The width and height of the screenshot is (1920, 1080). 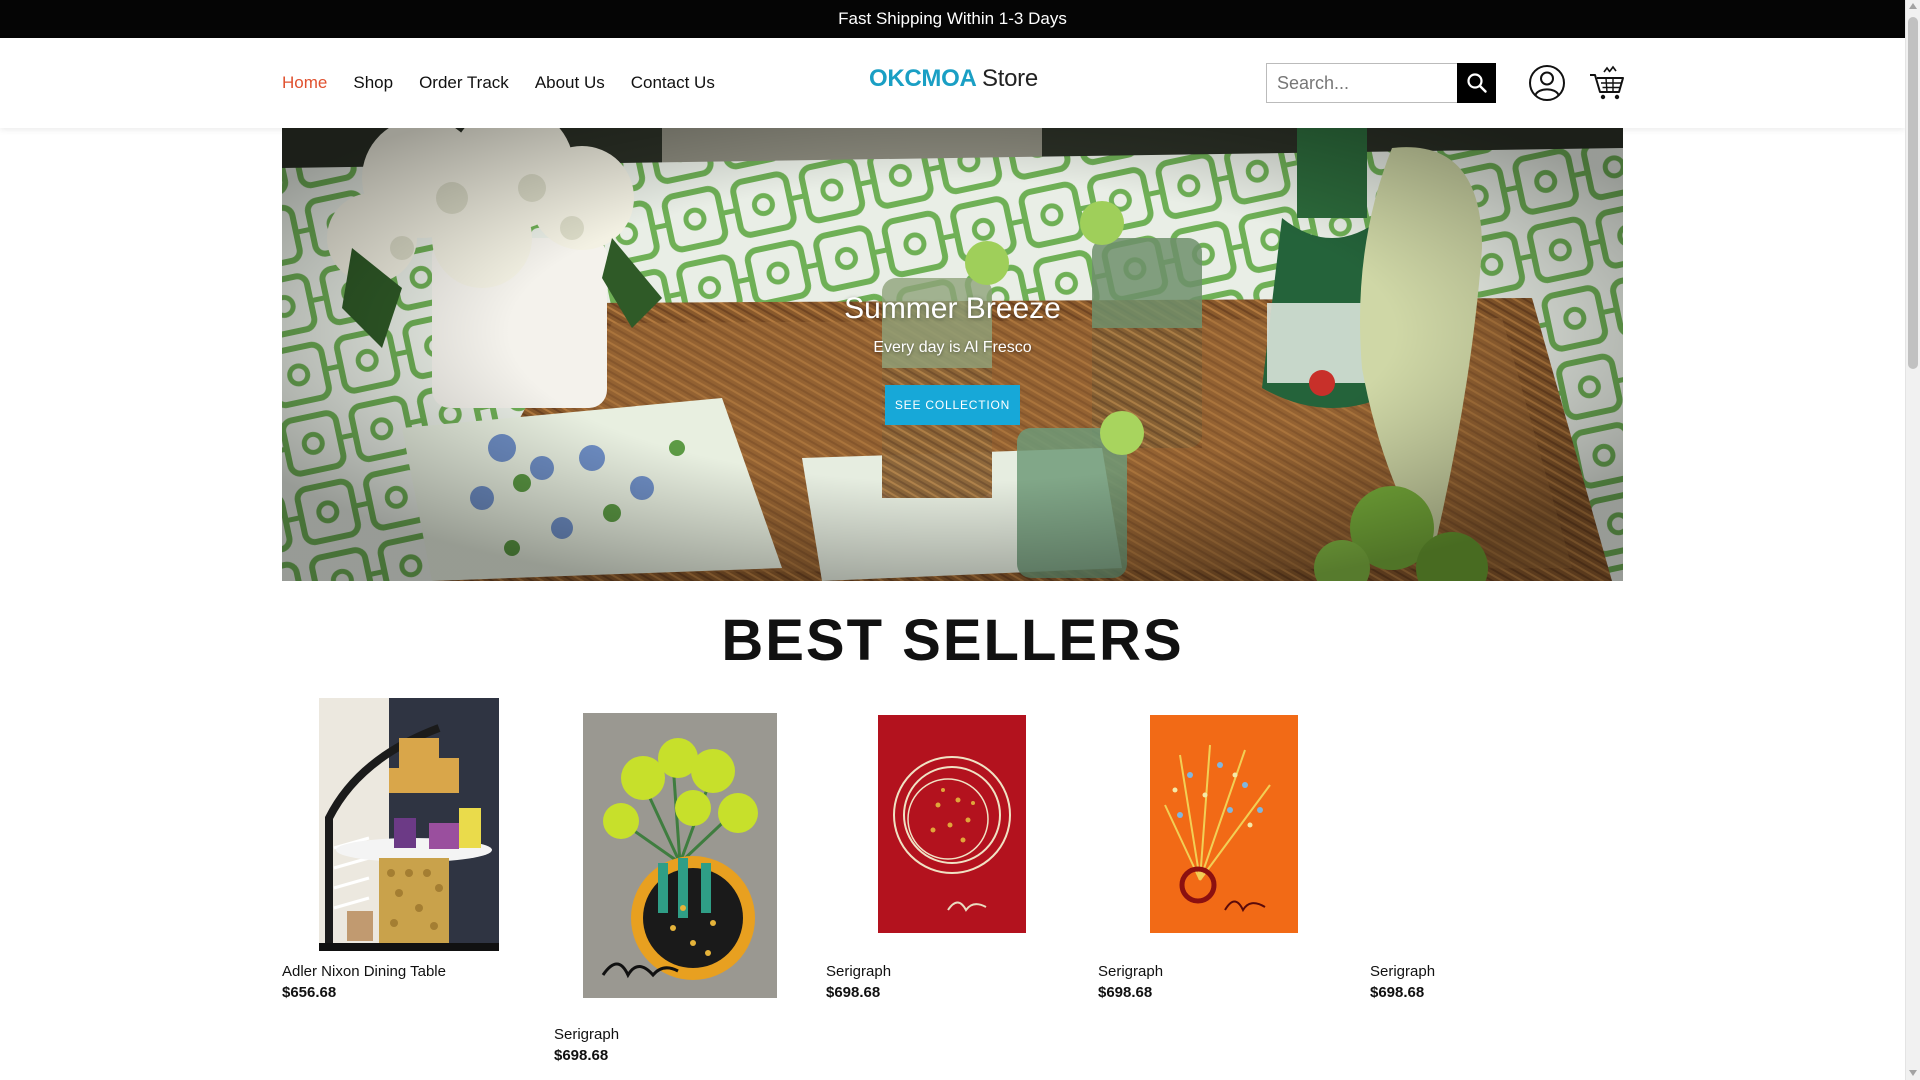 I want to click on user-icon, so click(x=1547, y=83).